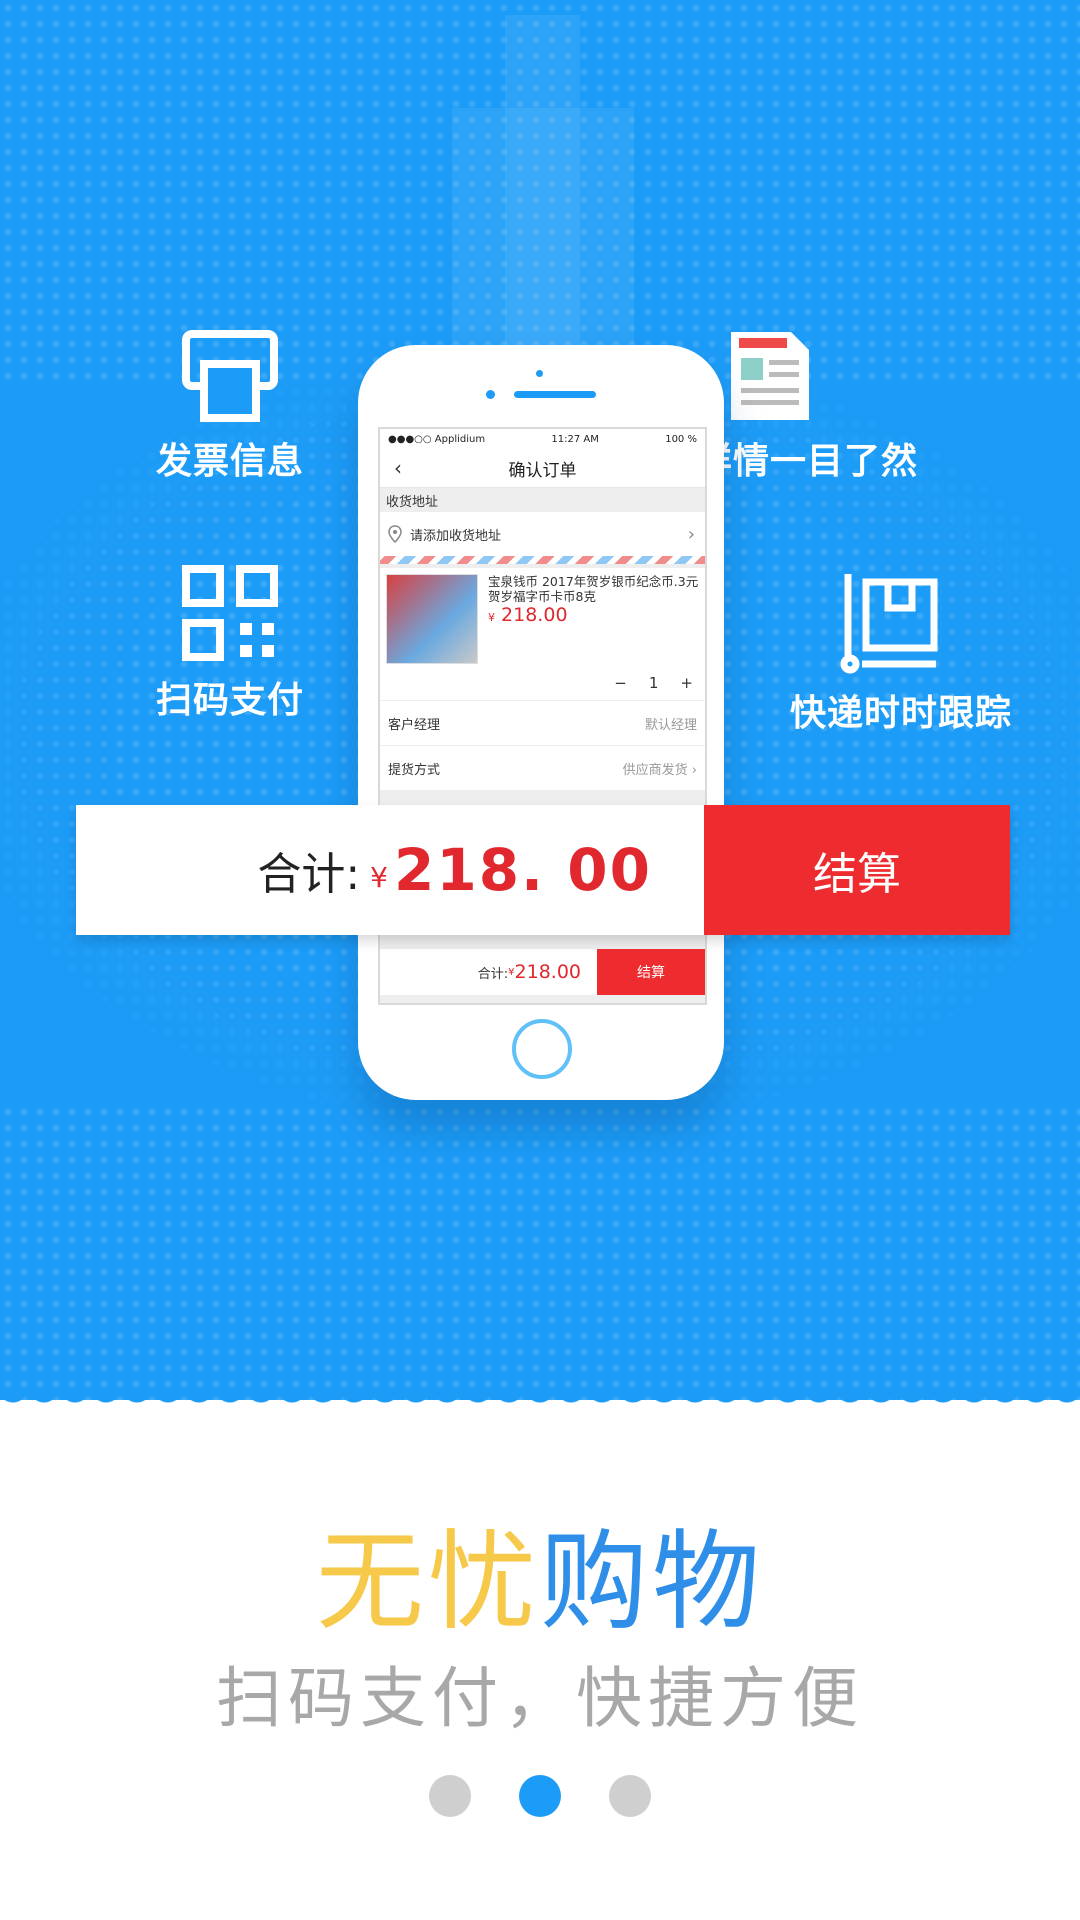  I want to click on chevron-right-icon: ›, so click(691, 534).